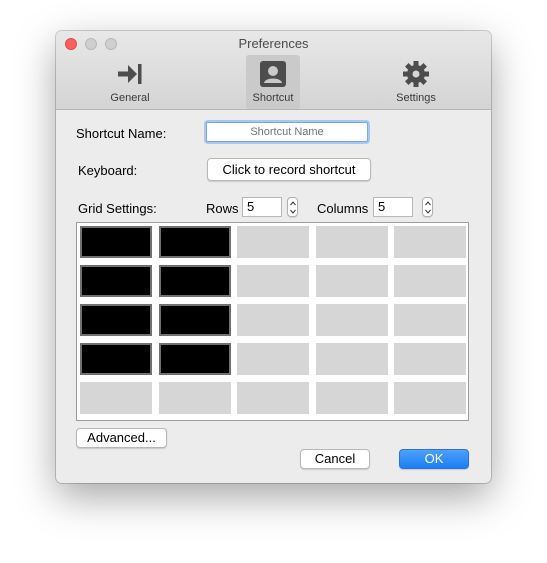  Describe the element at coordinates (262, 207) in the screenshot. I see `rows-field: 5` at that location.